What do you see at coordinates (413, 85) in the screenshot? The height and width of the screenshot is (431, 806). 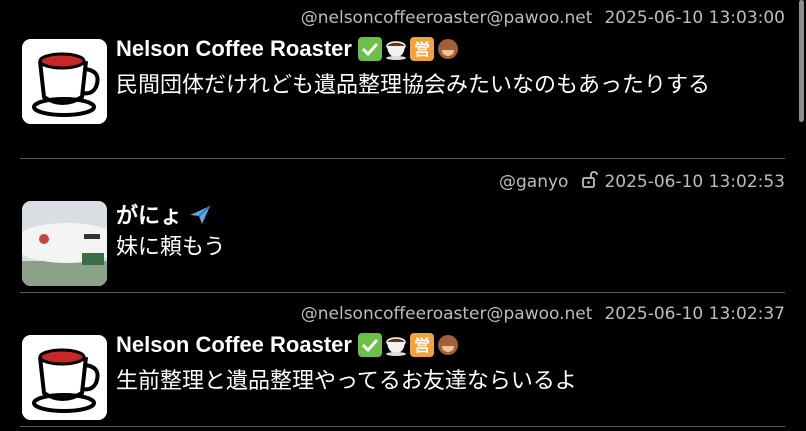 I see `post-body: 民間団体だけれども遺品整理協会みたいなのもあったりする` at bounding box center [413, 85].